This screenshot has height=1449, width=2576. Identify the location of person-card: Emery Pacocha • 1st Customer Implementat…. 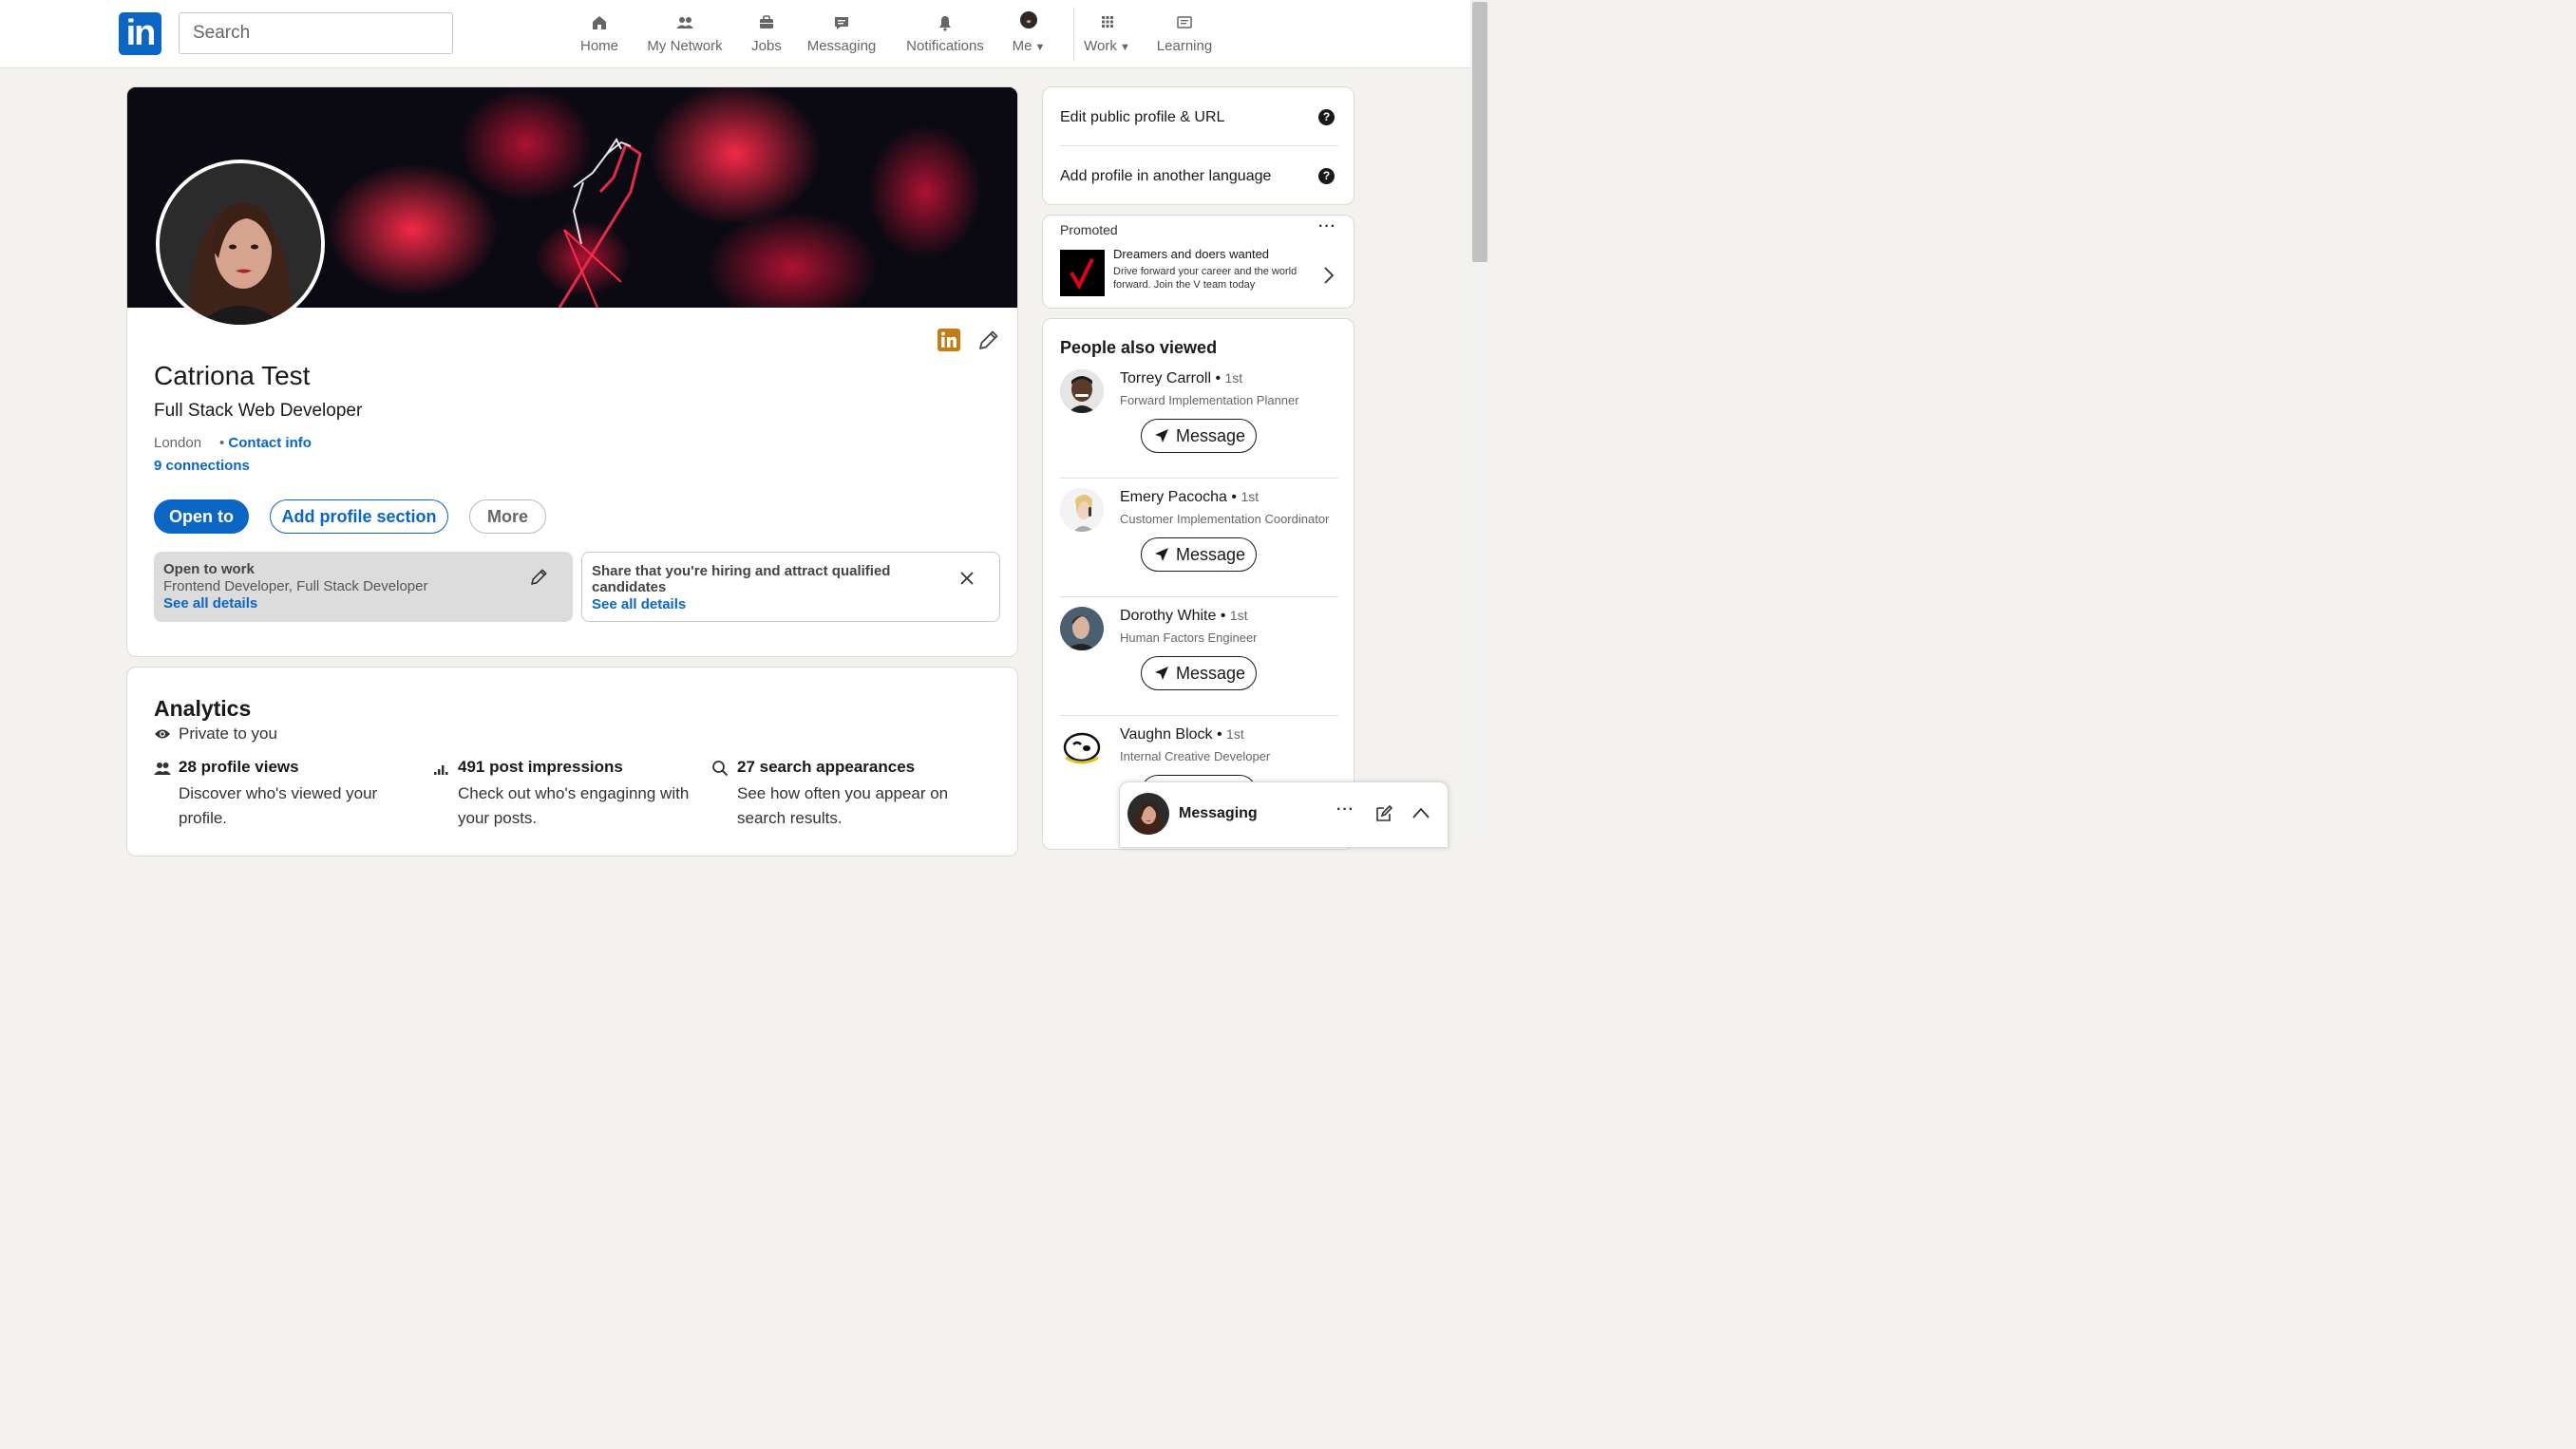
(1199, 547).